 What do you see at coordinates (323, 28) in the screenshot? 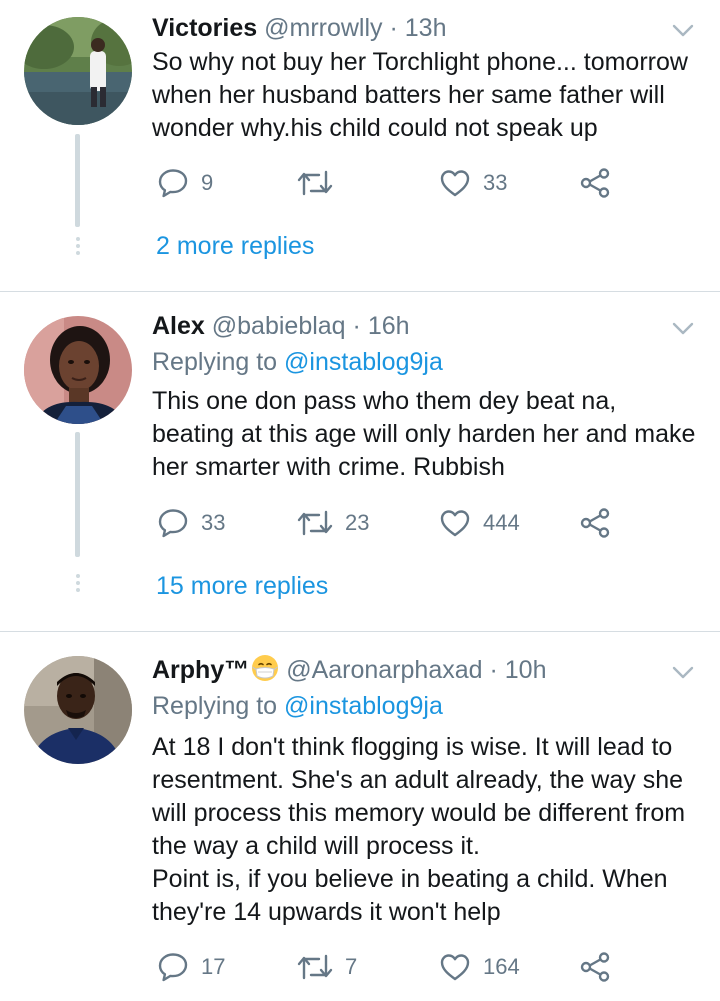
I see `username: @mrrowlly` at bounding box center [323, 28].